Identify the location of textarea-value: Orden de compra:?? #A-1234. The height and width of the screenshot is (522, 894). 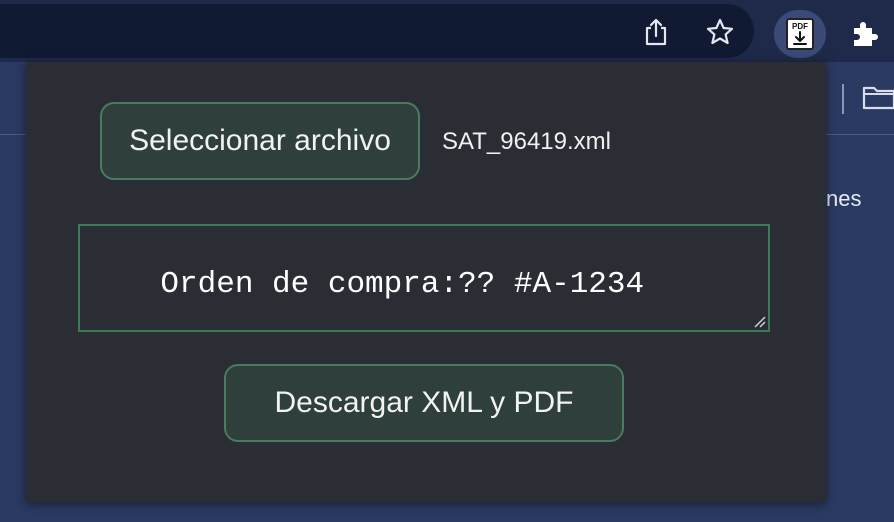
(402, 284).